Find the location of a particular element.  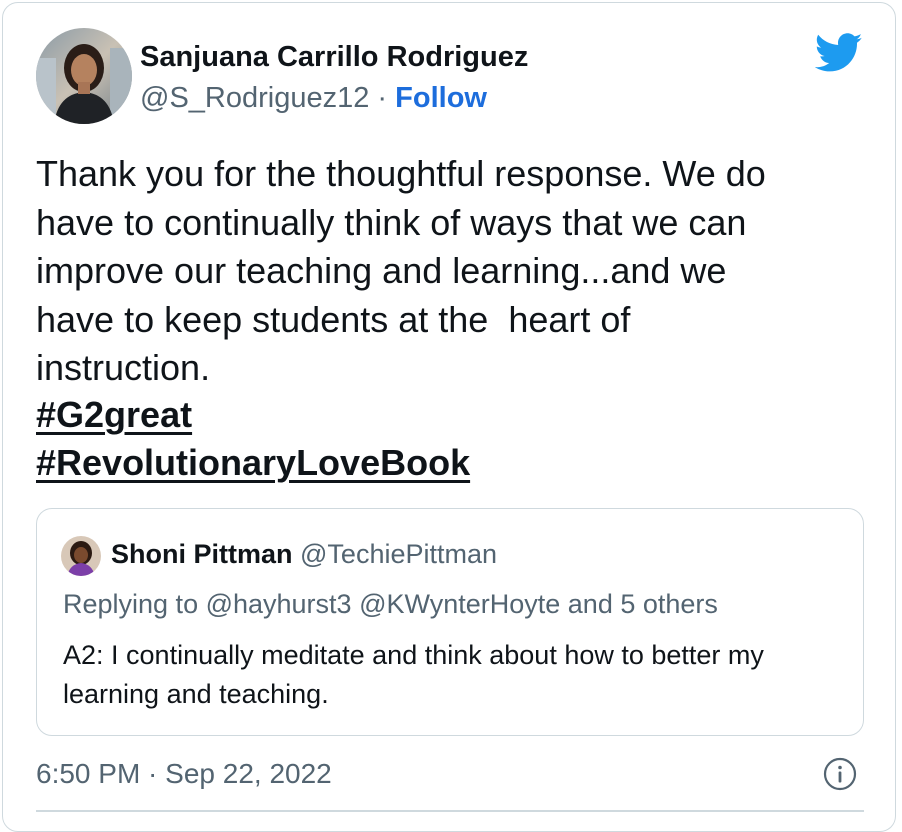

twitter-bird-icon is located at coordinates (838, 53).